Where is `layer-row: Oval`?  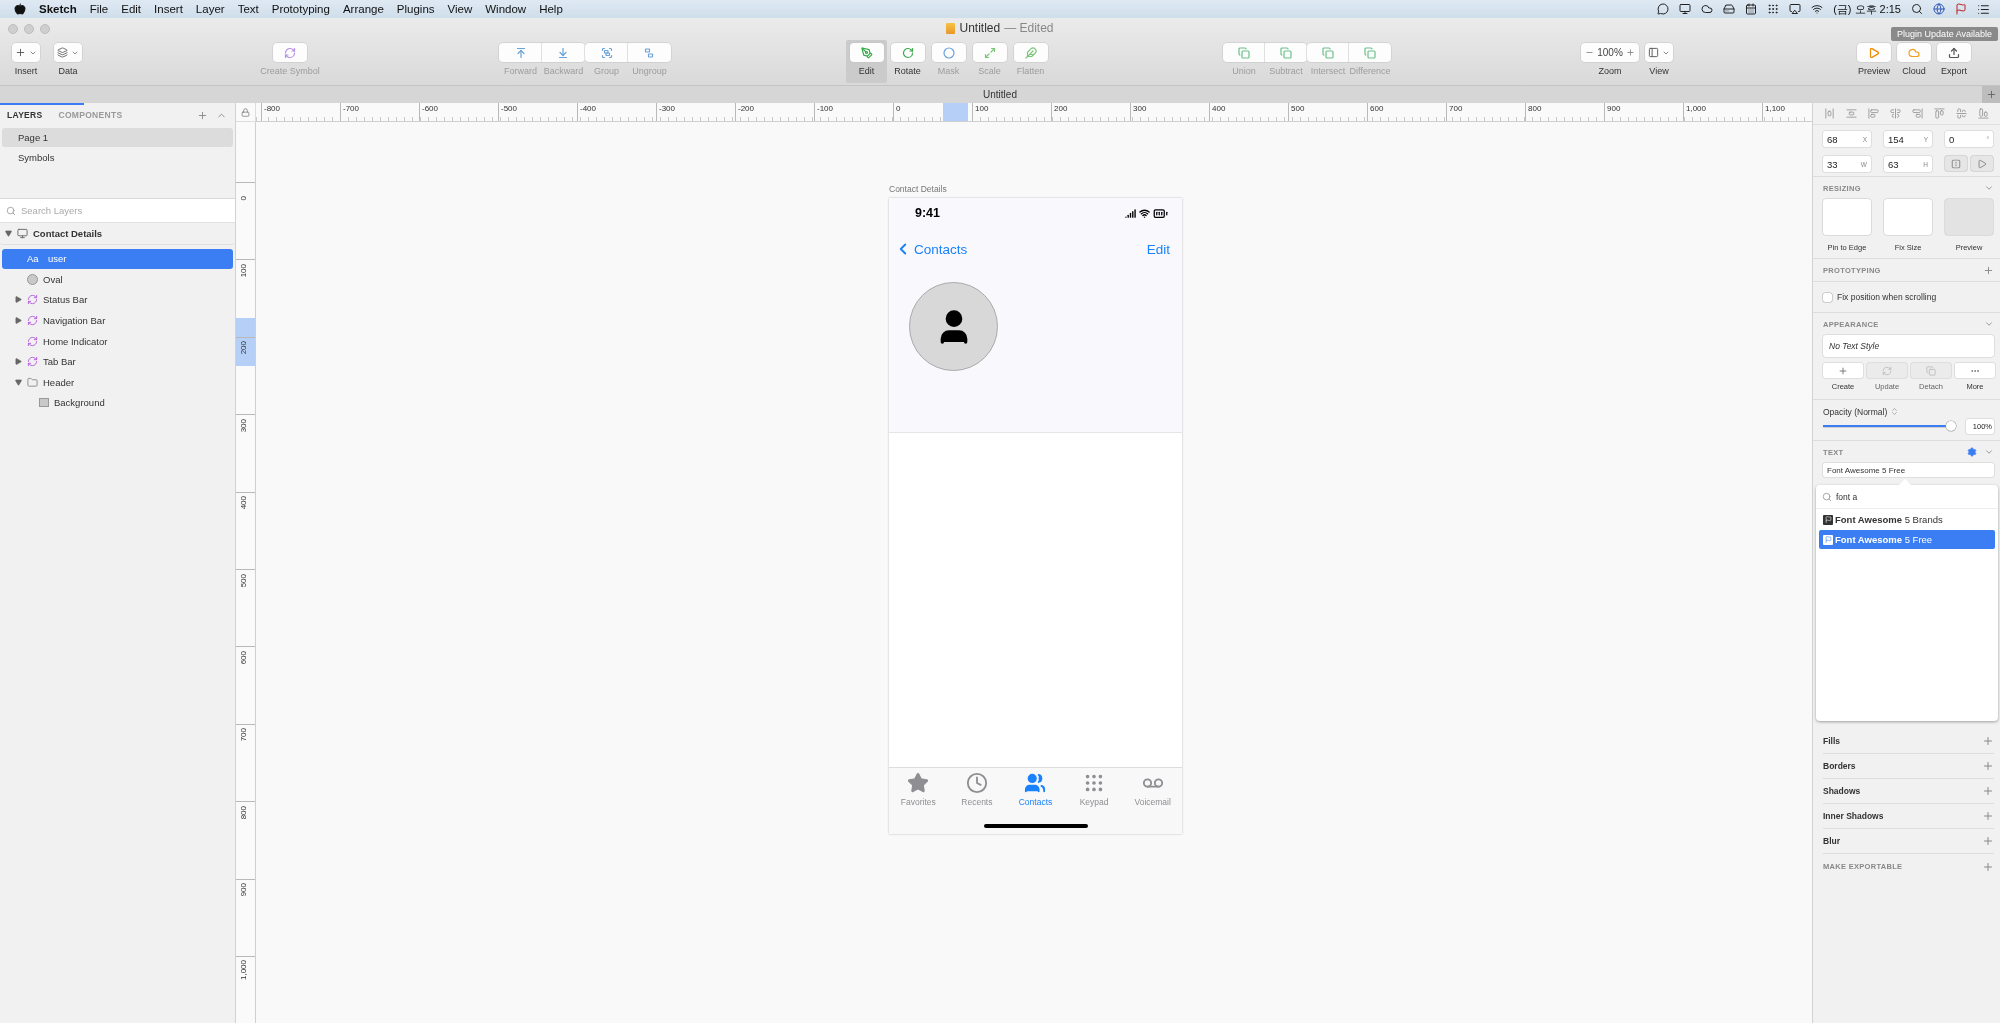
layer-row: Oval is located at coordinates (117, 279).